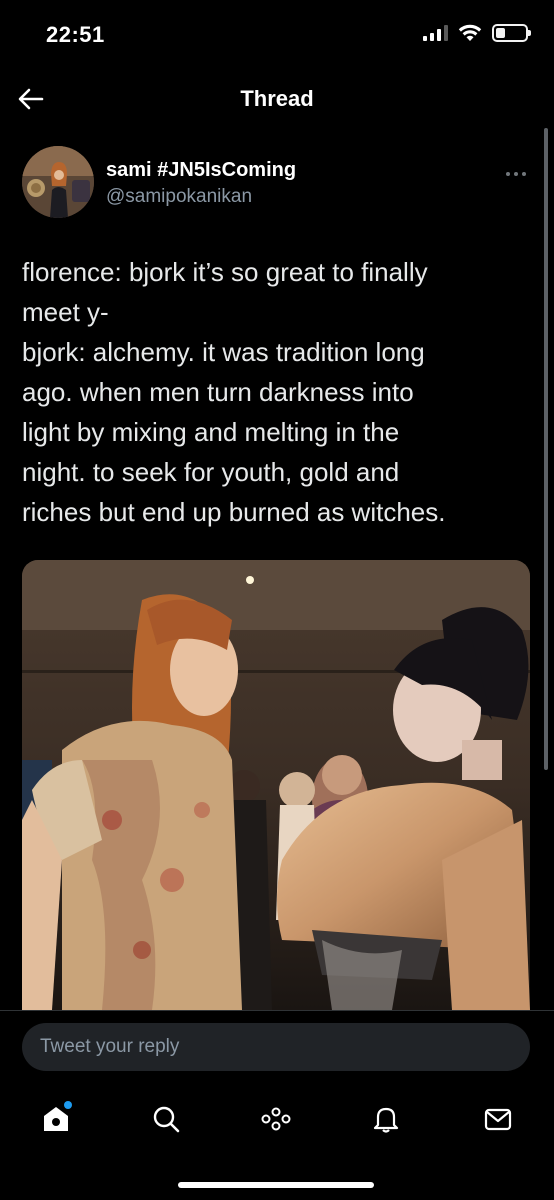 The width and height of the screenshot is (554, 1200). Describe the element at coordinates (65, 312) in the screenshot. I see `tweet-text-line: meet y-` at that location.